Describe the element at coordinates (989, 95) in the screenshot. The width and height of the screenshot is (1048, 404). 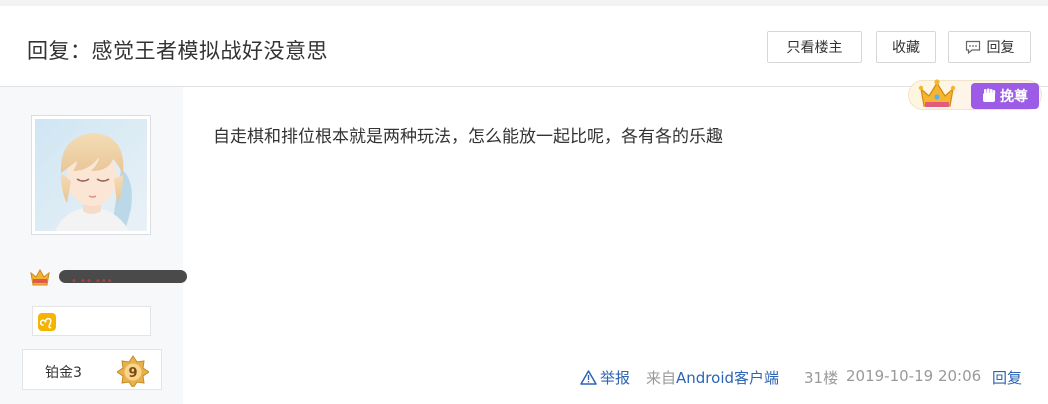
I see `fist-icon` at that location.